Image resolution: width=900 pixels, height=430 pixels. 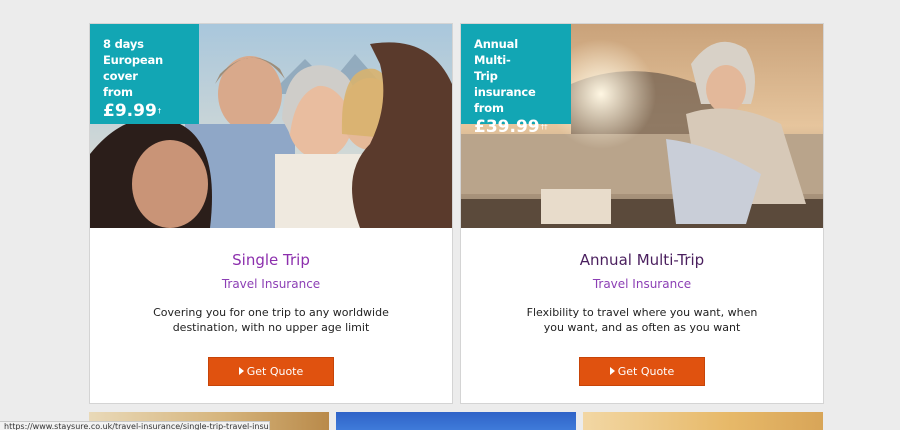 What do you see at coordinates (507, 127) in the screenshot?
I see `badge-price-value: £39.99` at bounding box center [507, 127].